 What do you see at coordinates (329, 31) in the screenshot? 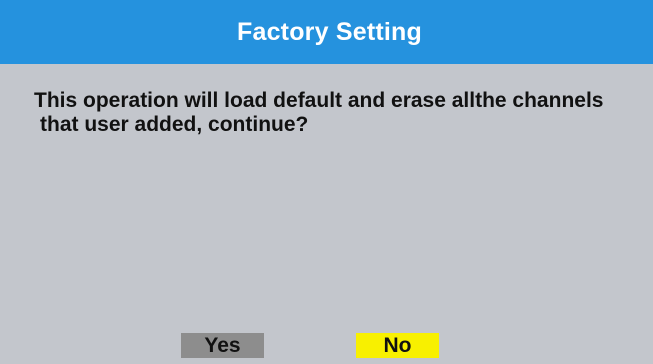
I see `dialog-title: Factory Setting` at bounding box center [329, 31].